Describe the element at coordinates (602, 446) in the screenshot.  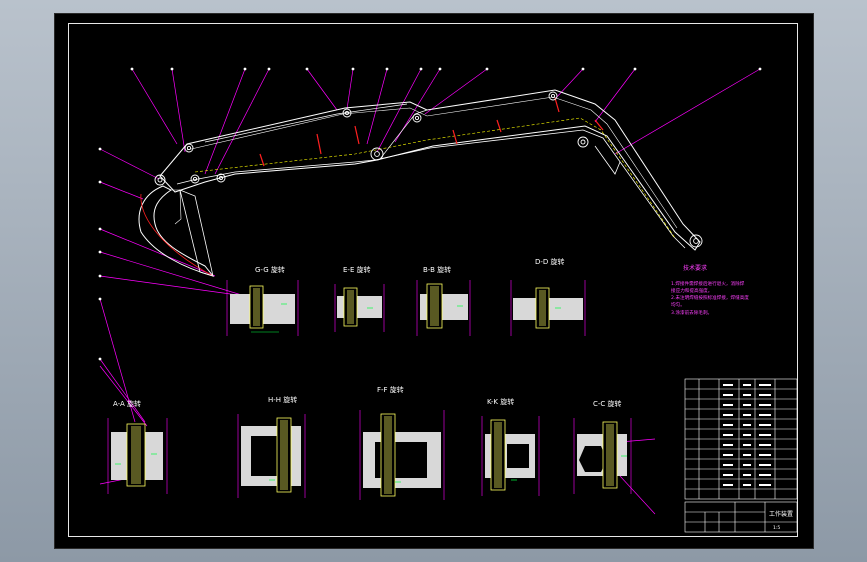
I see `section-view-c: C-C 旋转` at that location.